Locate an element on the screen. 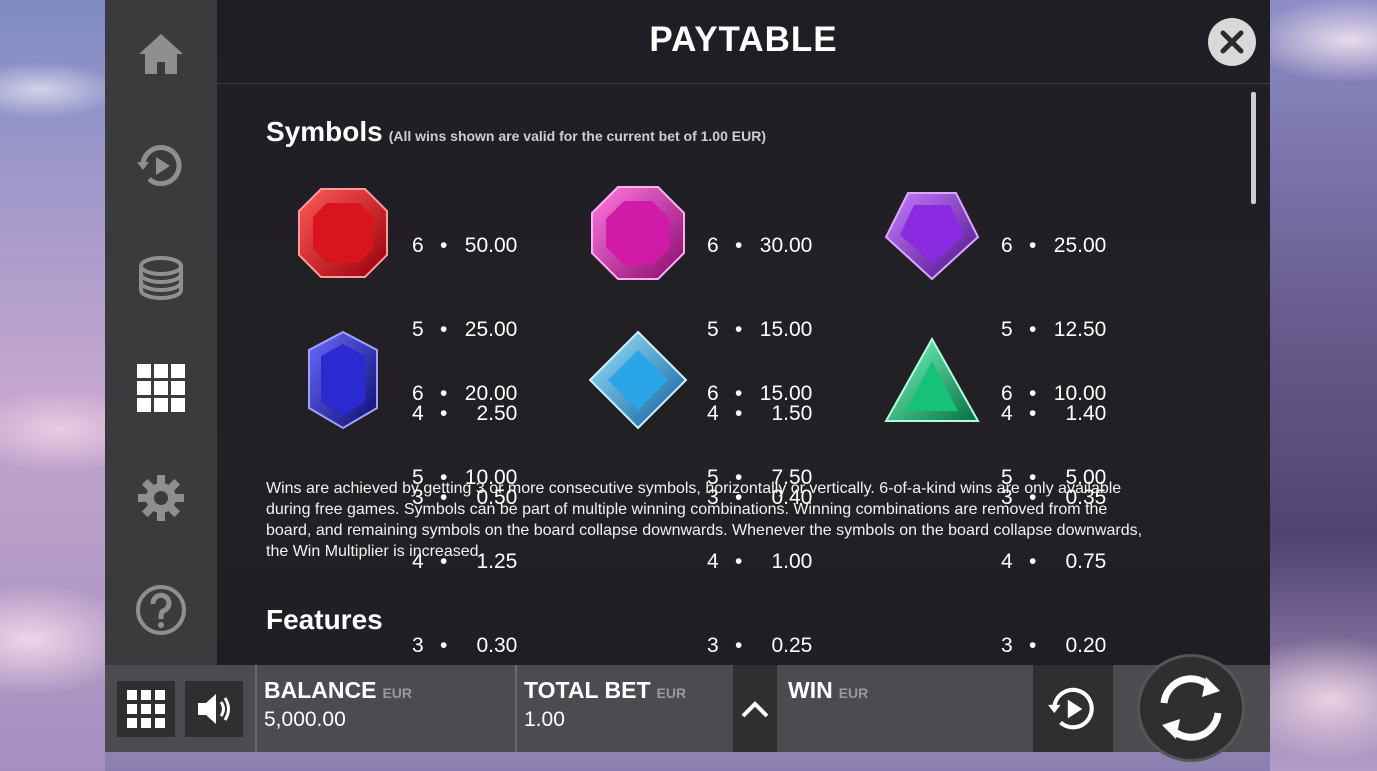 This screenshot has height=771, width=1377. close-button is located at coordinates (1232, 42).